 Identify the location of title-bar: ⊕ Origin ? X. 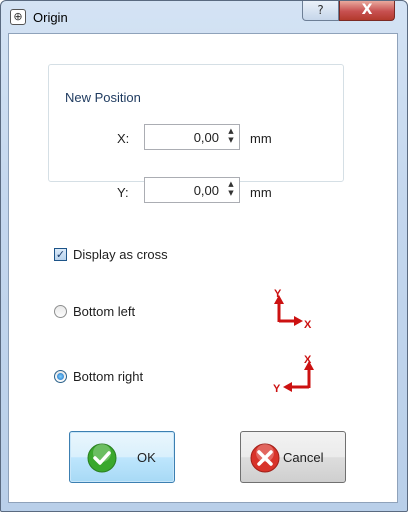
(204, 17).